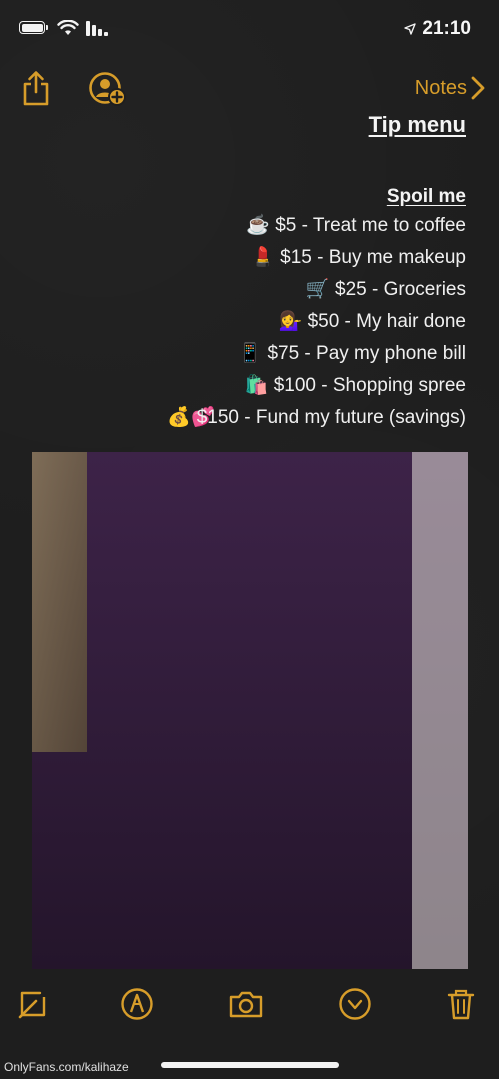  I want to click on section-heading: Spoil me, so click(426, 196).